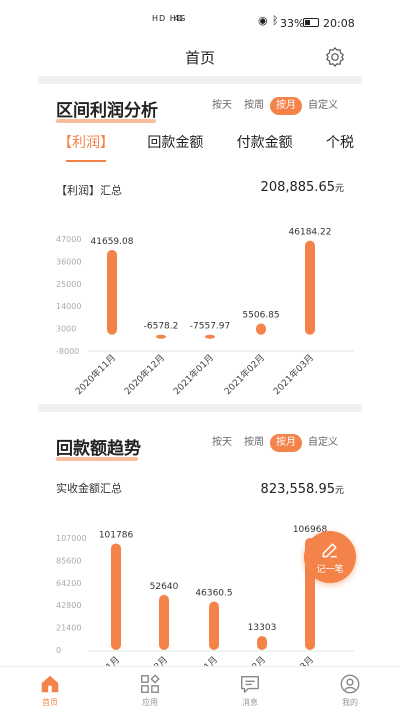 Image resolution: width=400 pixels, height=711 pixels. Describe the element at coordinates (297, 489) in the screenshot. I see `payment-summary-number: 823,558.95` at that location.